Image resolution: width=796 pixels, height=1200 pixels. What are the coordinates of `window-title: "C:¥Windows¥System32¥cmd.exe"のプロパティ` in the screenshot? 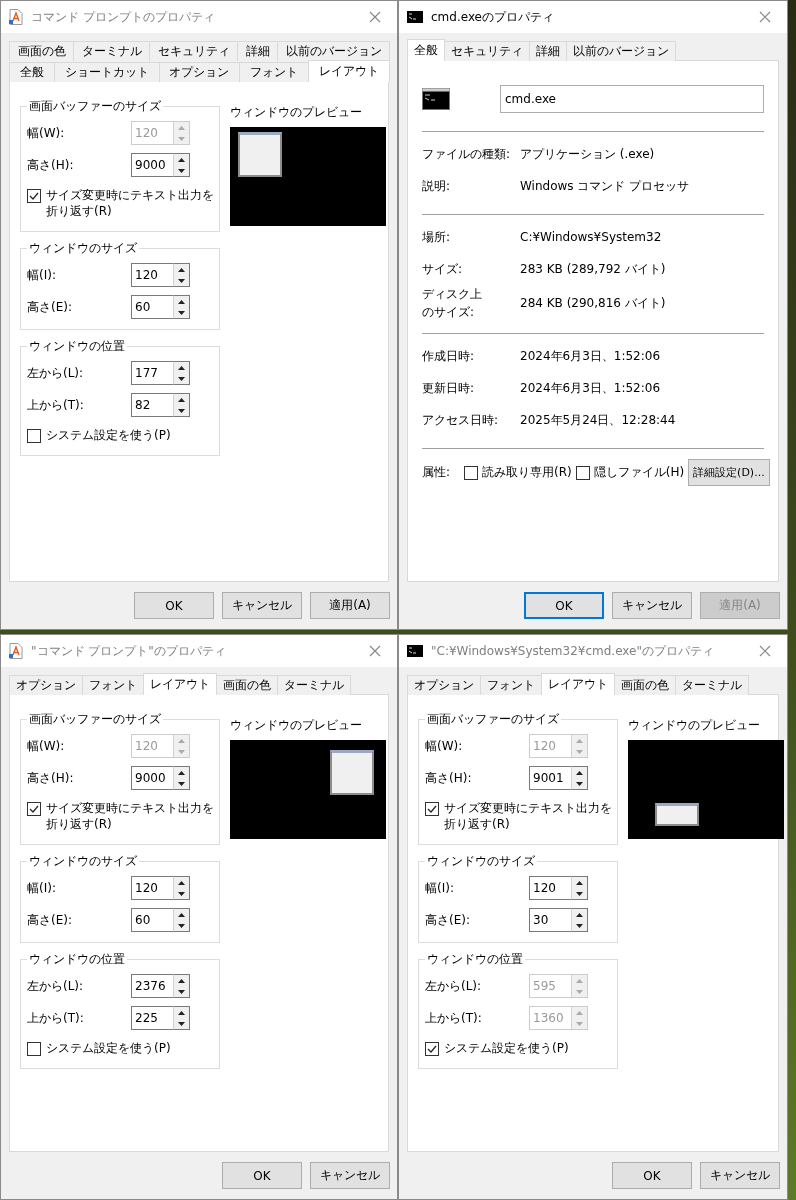 It's located at (573, 651).